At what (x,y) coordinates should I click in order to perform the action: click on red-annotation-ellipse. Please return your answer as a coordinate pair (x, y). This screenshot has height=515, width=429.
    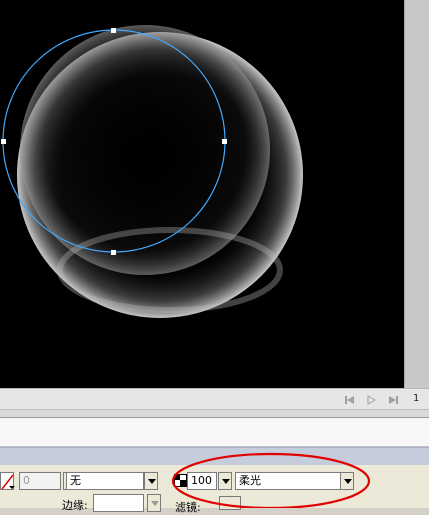
    Looking at the image, I should click on (271, 480).